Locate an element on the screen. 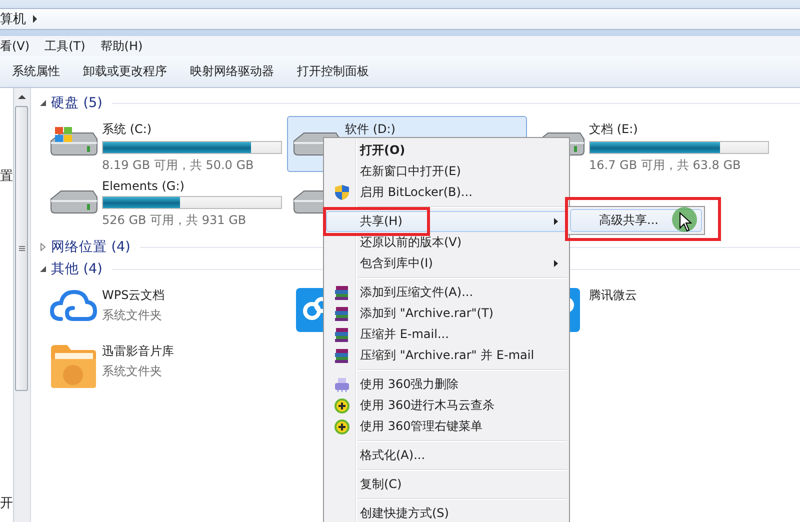  item-info: 8.19 GB 可用，共 50.0 GB is located at coordinates (178, 165).